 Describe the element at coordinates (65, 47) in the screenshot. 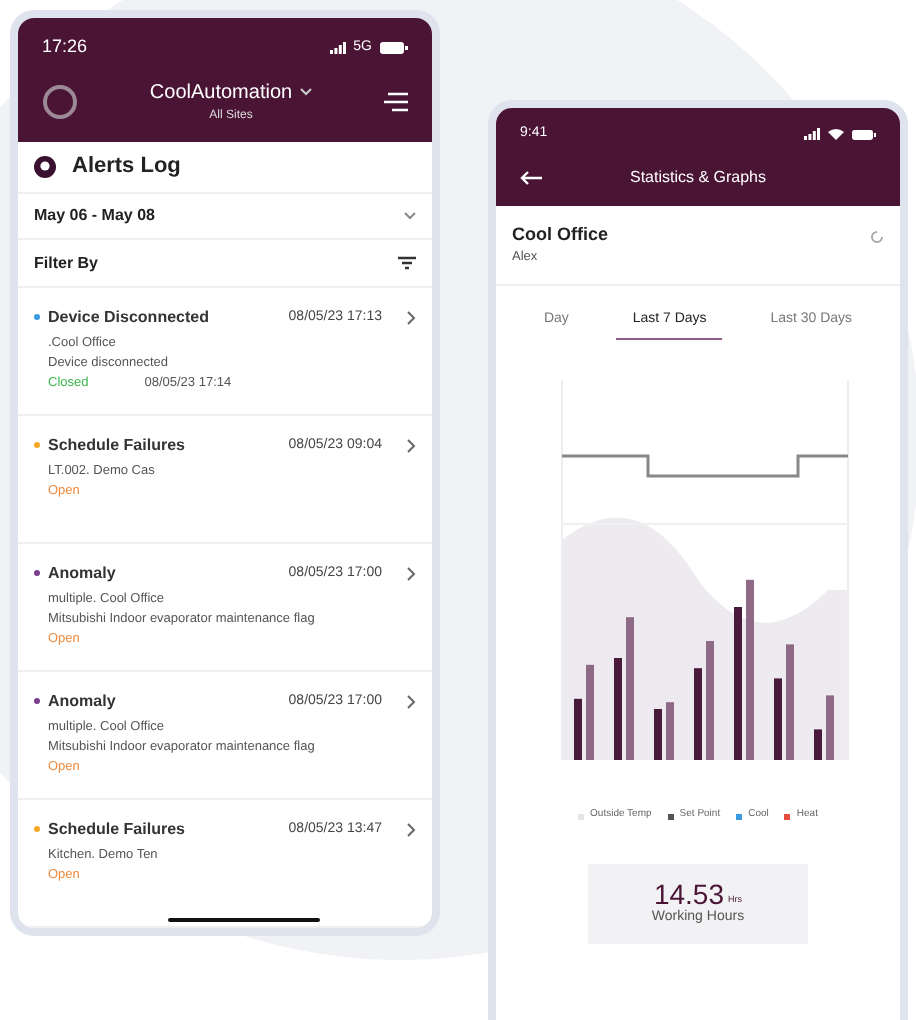

I see `status-time: 17:26` at that location.